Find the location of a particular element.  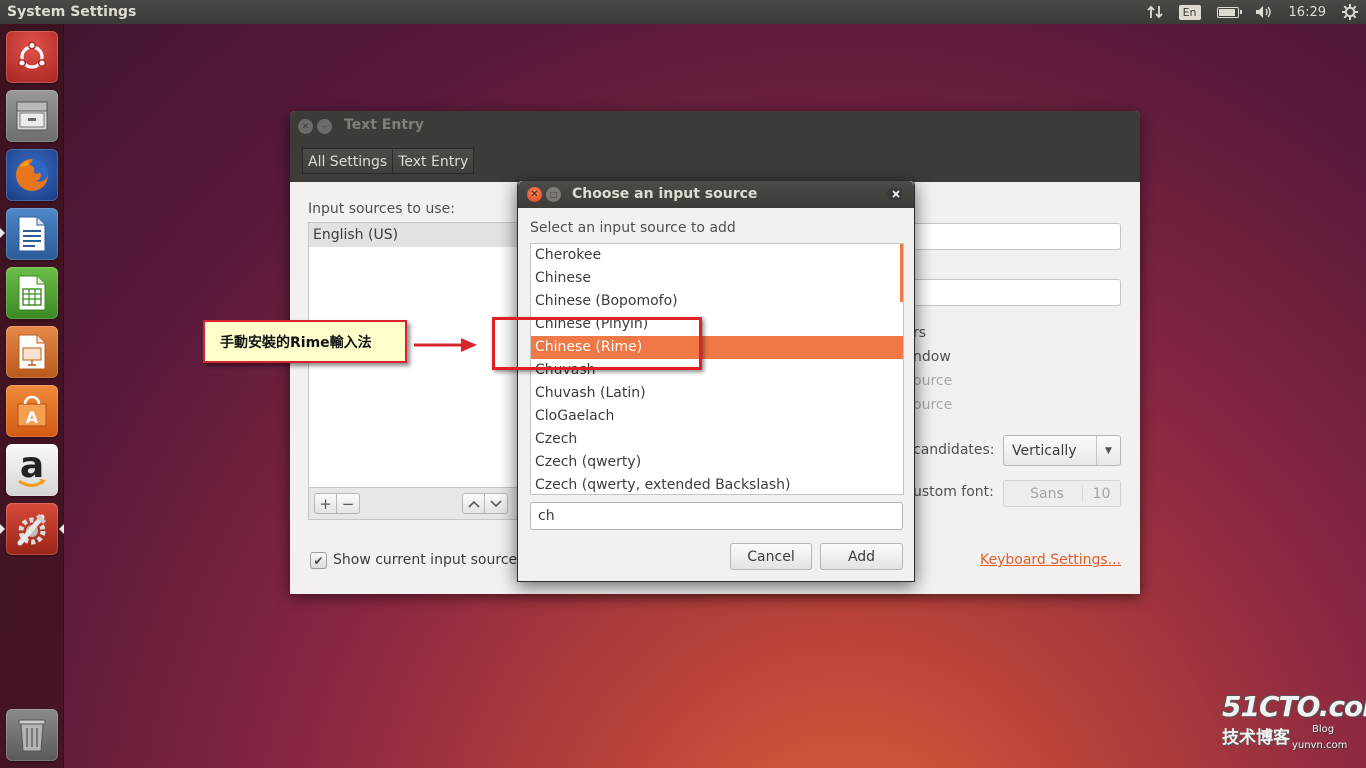

watermark-logo: 51CTO.com is located at coordinates (1294, 706).